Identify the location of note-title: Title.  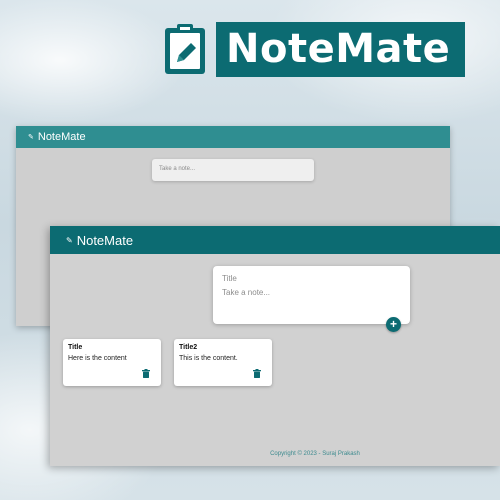
(75, 347).